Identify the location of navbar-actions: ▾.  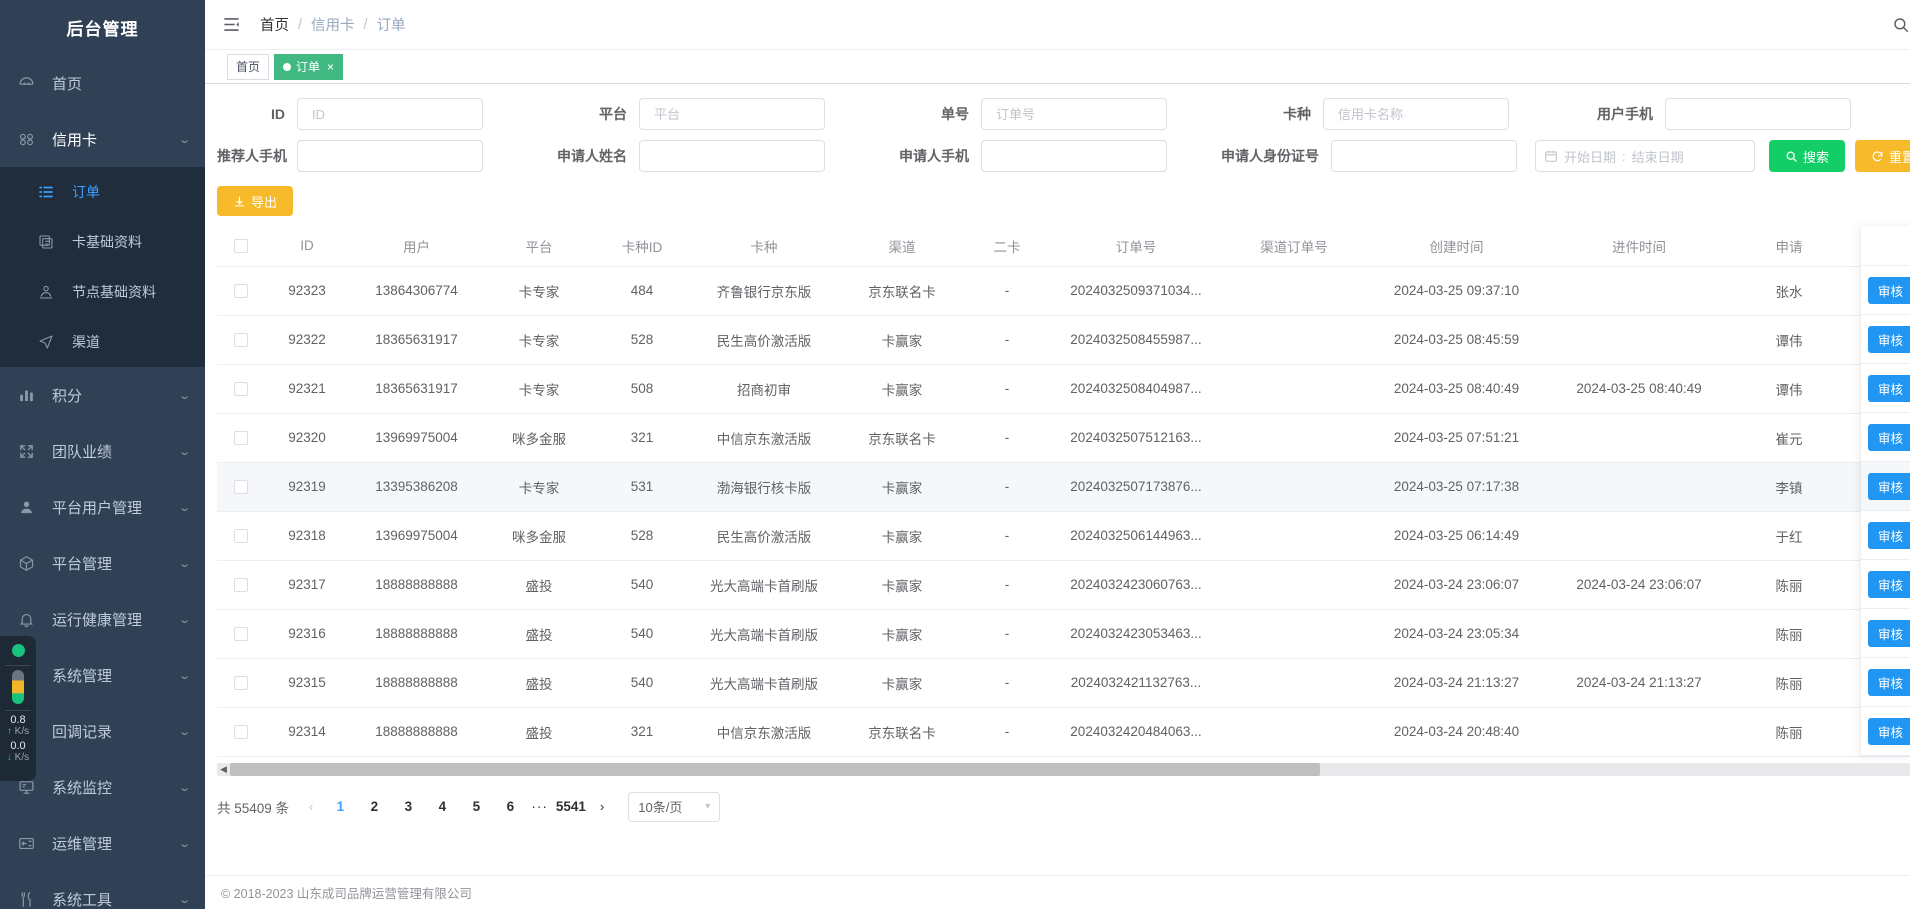
(1900, 25).